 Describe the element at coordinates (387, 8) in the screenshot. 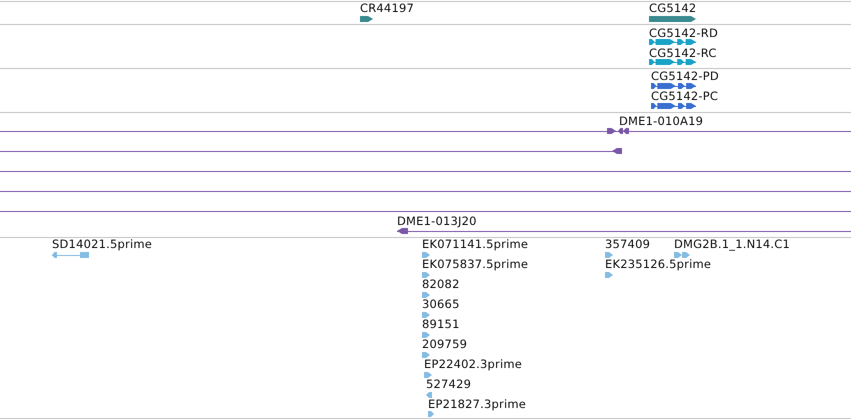

I see `feature-label: CR44197` at that location.